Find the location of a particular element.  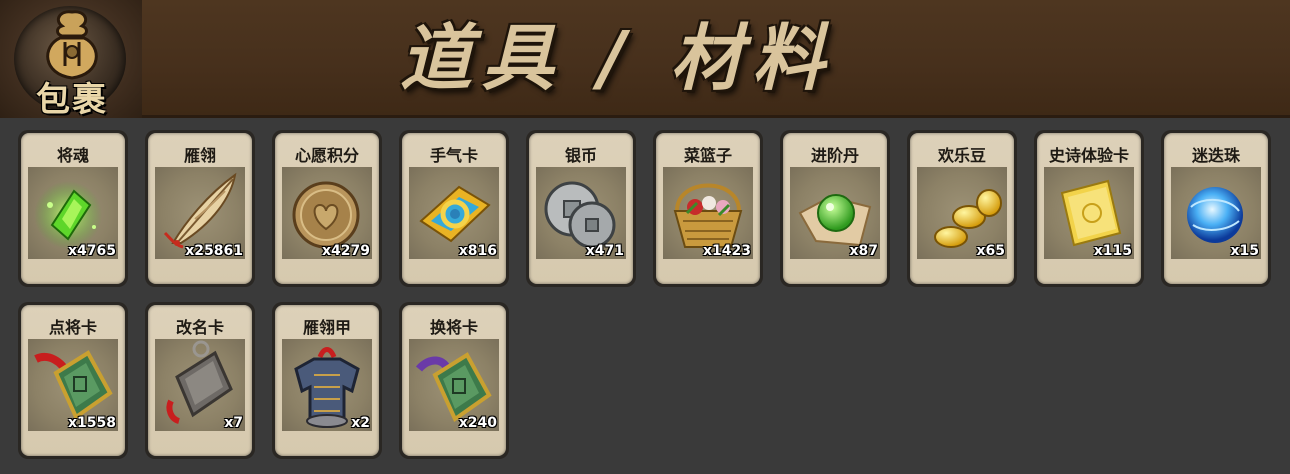

item-card-xinyuan: 心愿积分 x4279 is located at coordinates (327, 208).